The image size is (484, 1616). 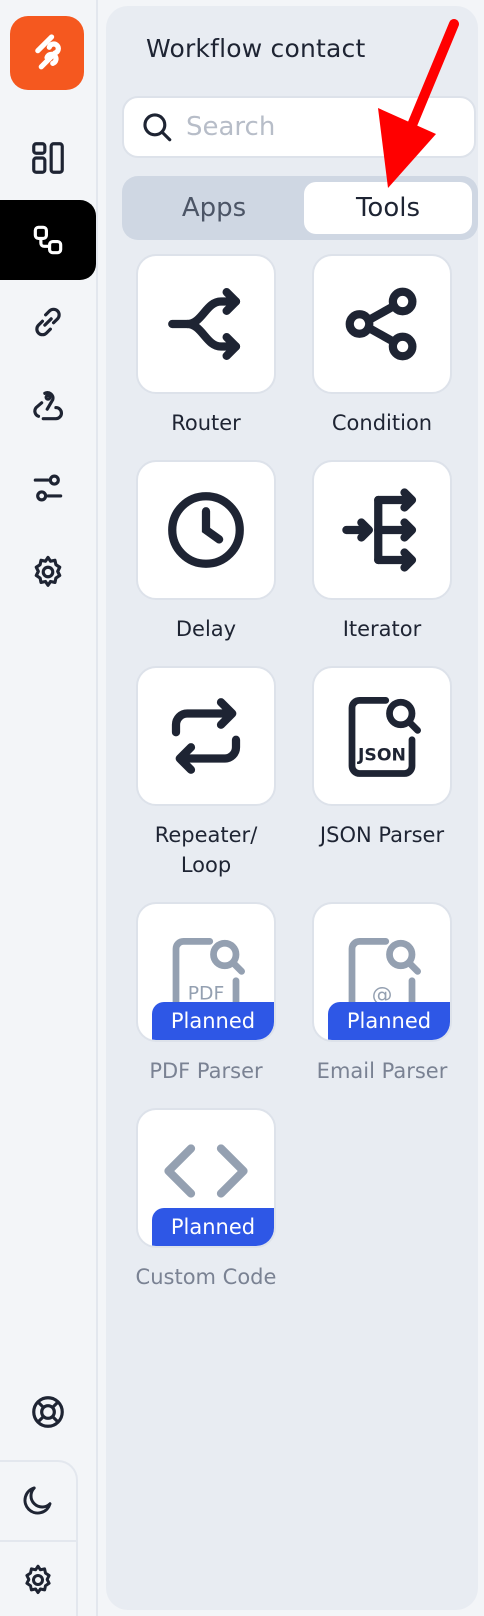 What do you see at coordinates (206, 1071) in the screenshot?
I see `tool-label: PDF Parser` at bounding box center [206, 1071].